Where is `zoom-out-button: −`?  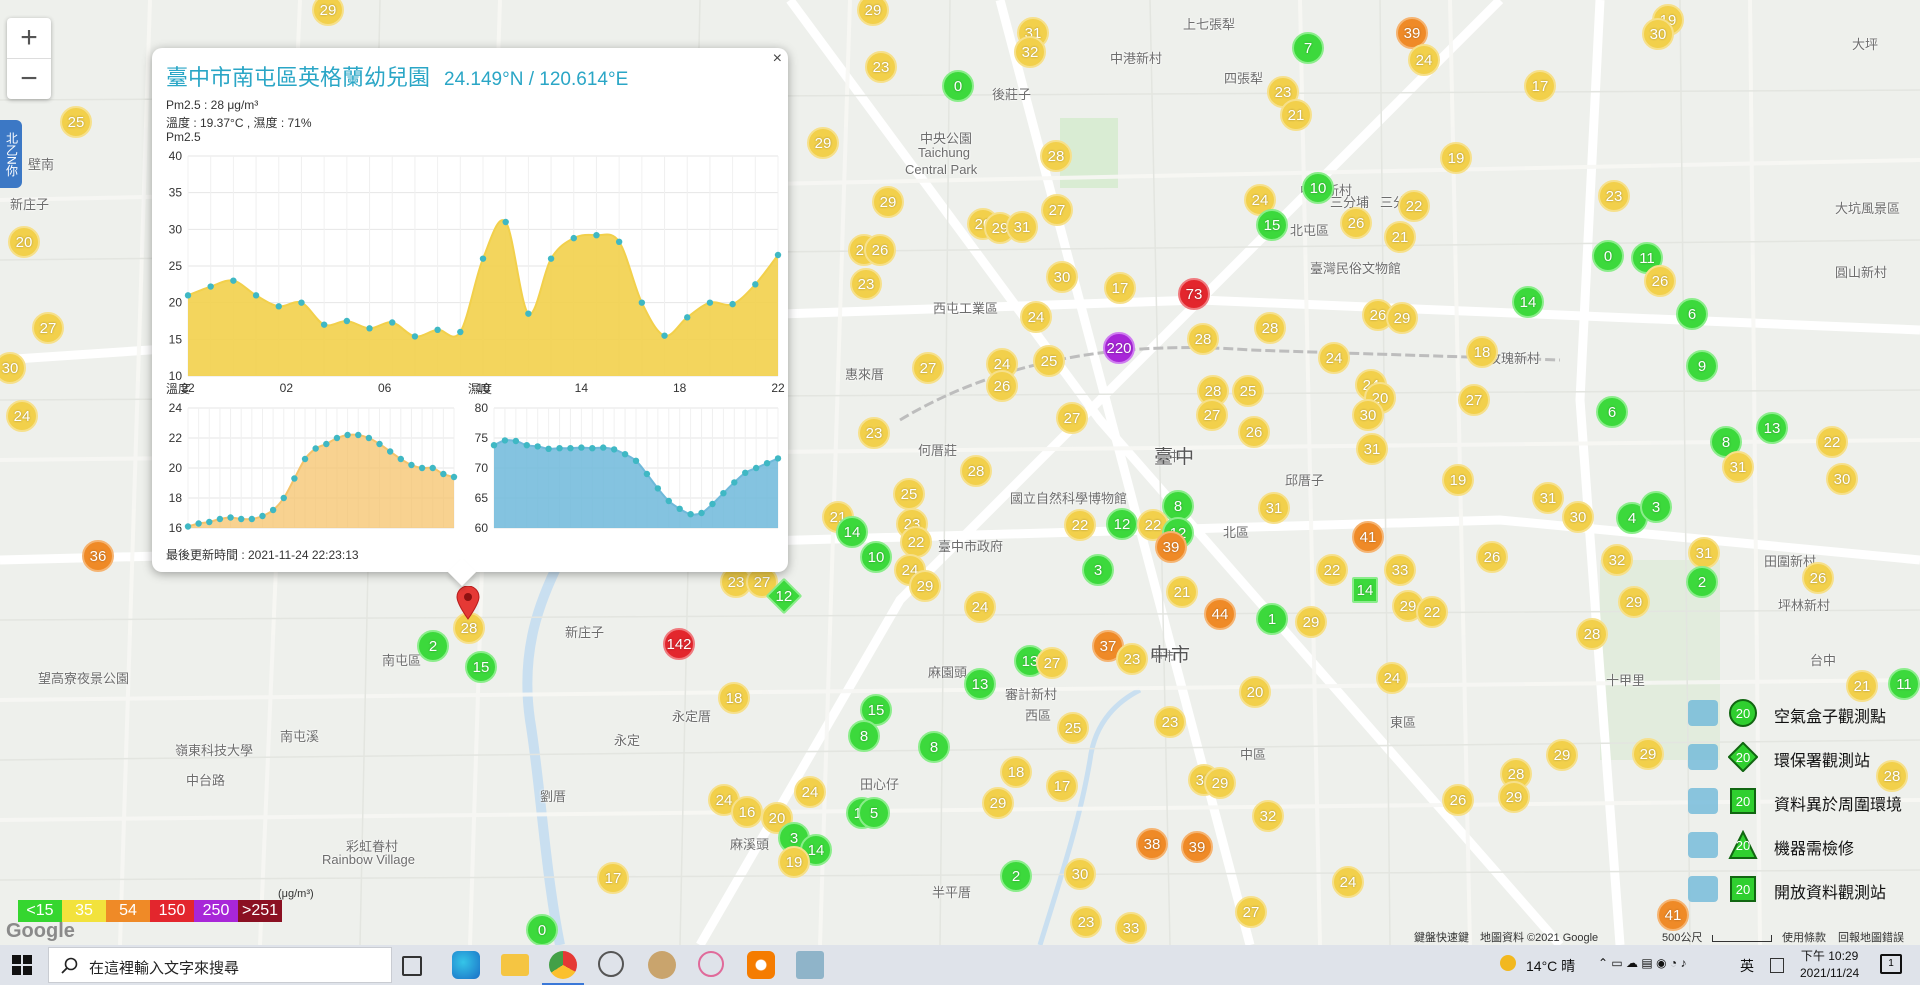
zoom-out-button: − is located at coordinates (29, 78).